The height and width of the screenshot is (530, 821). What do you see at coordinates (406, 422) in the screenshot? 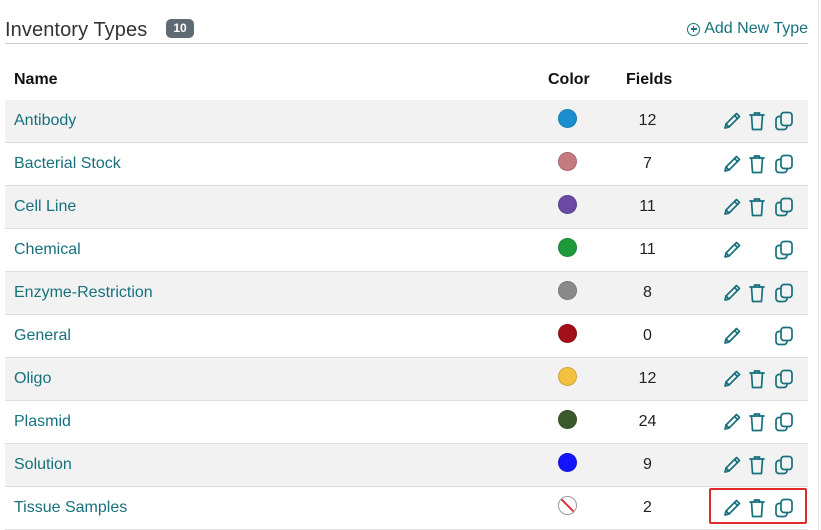
I see `table-row: Plasmid 24` at bounding box center [406, 422].